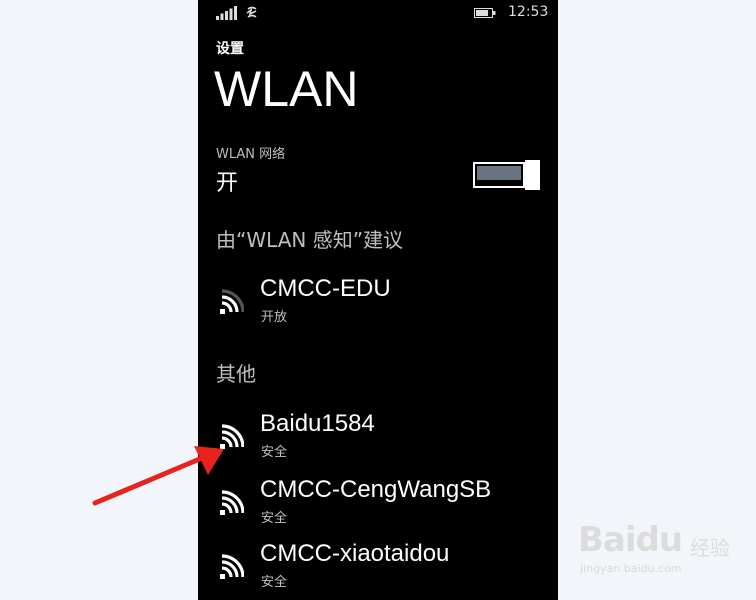 The image size is (756, 600). What do you see at coordinates (499, 173) in the screenshot?
I see `toggle-fill` at bounding box center [499, 173].